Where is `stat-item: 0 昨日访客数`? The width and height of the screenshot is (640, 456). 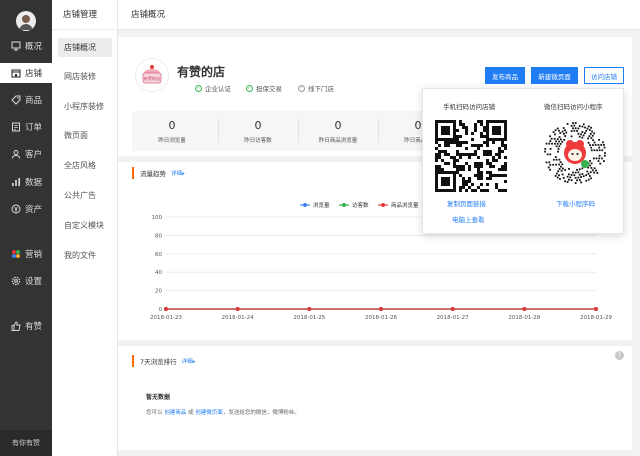 stat-item: 0 昨日访客数 is located at coordinates (258, 131).